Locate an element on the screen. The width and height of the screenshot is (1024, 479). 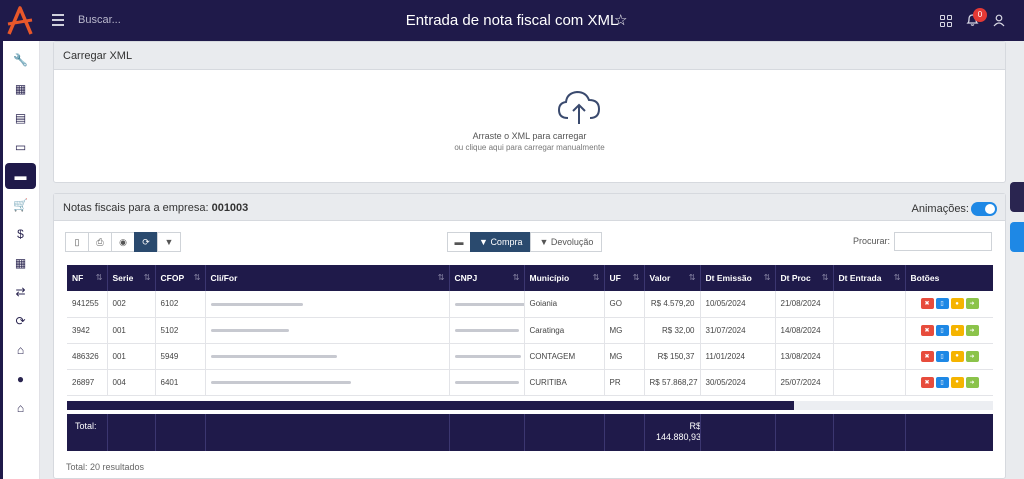
column-header: Dt Entrada ⇅ is located at coordinates (869, 278).